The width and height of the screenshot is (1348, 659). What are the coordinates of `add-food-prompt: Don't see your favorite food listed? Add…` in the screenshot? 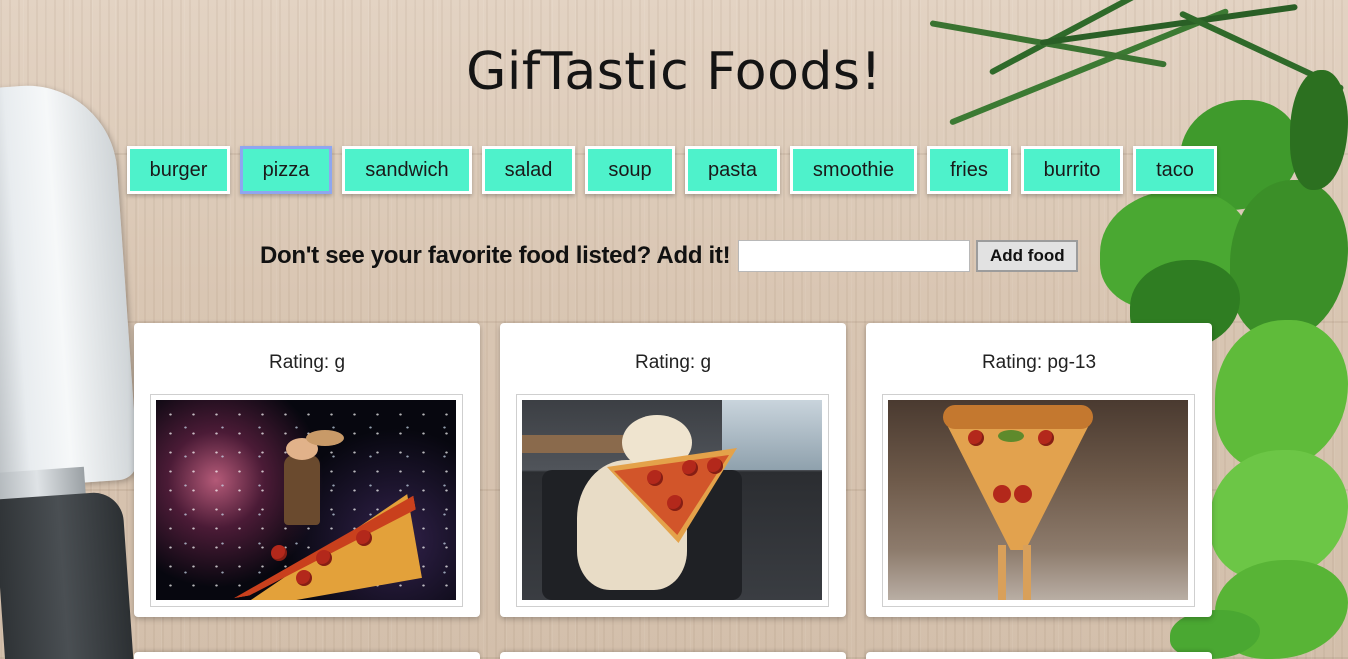 It's located at (495, 255).